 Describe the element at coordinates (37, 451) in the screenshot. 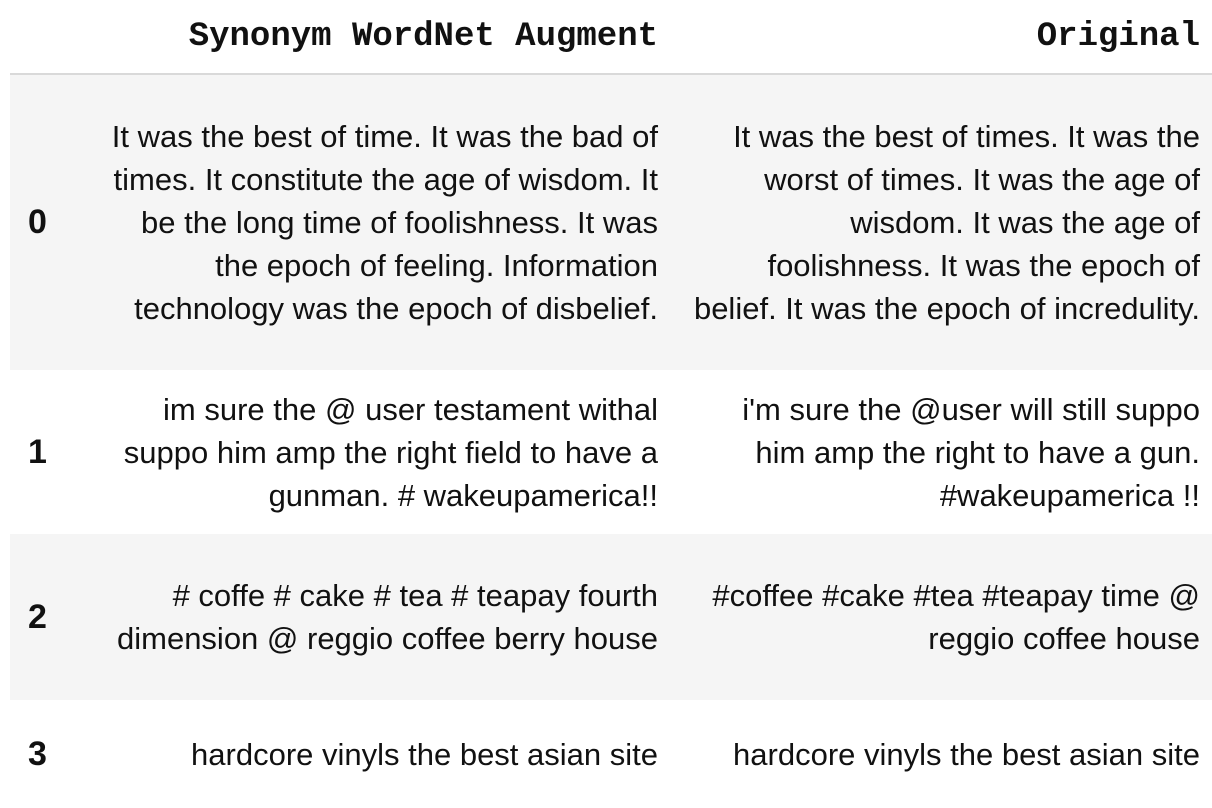

I see `row-index: 1` at that location.